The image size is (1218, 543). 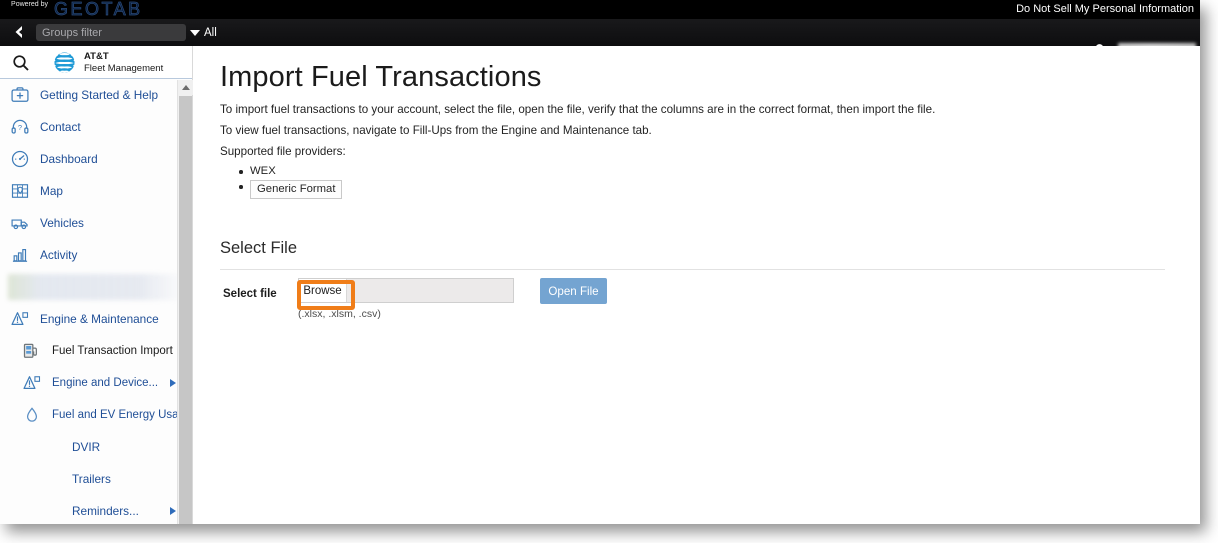 I want to click on groups-filter-input, so click(x=111, y=32).